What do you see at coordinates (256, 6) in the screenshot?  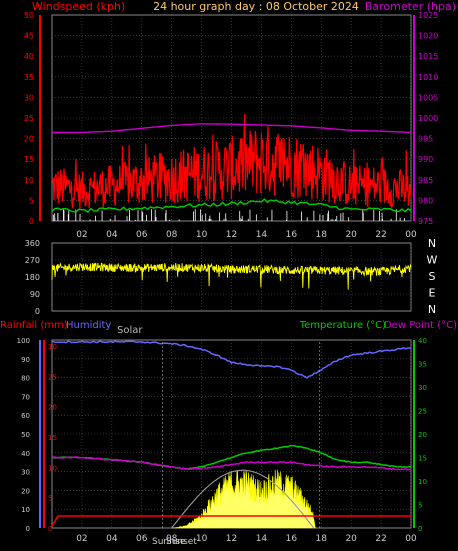 I see `chart-title: 24 hour graph day : 08 October 2024` at bounding box center [256, 6].